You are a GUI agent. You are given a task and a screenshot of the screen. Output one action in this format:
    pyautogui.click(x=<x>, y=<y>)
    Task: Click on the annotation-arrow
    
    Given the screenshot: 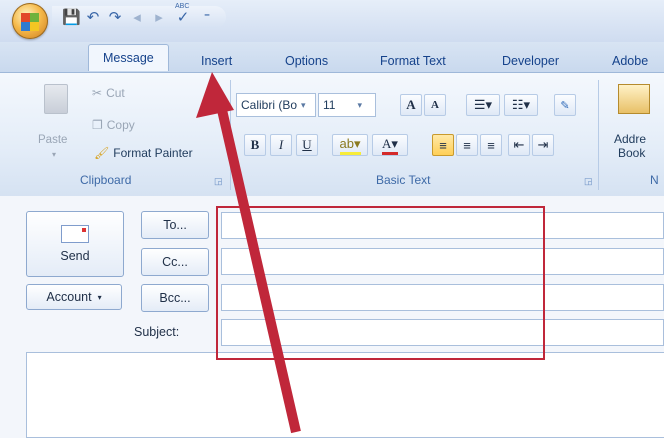 What is the action you would take?
    pyautogui.click(x=248, y=253)
    